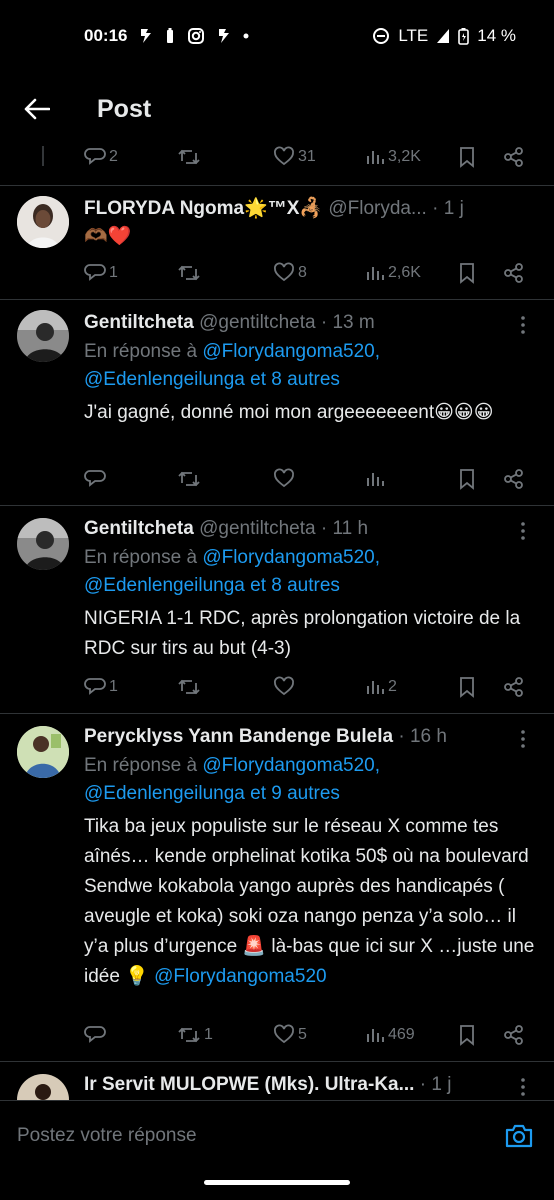  I want to click on mention-link: @Edenlengeilunga et 9 autres, so click(212, 793).